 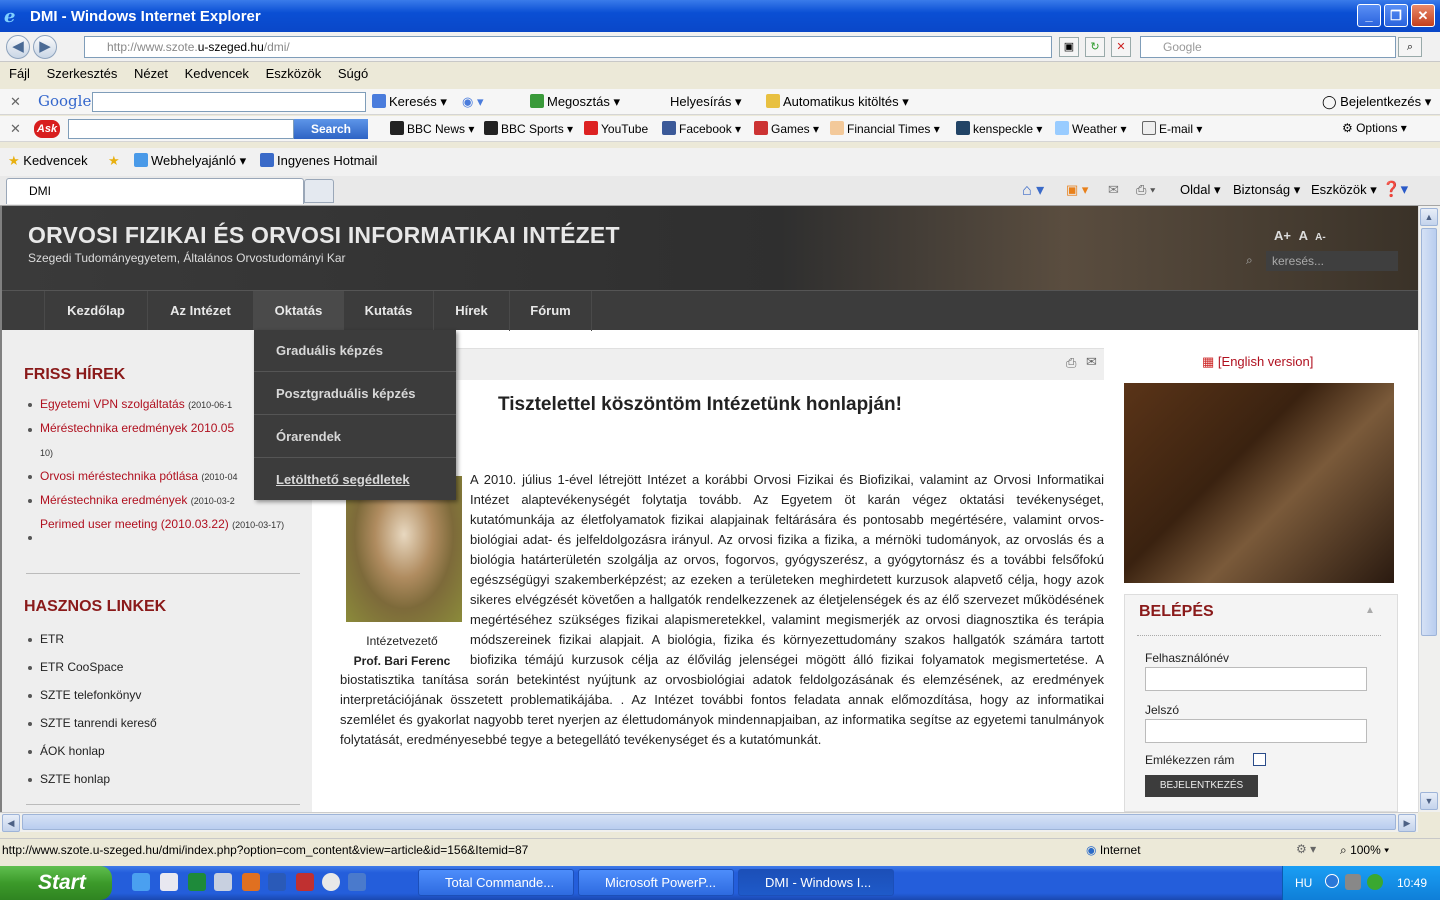 What do you see at coordinates (82, 73) in the screenshot?
I see `menu-edit: Szerkesztés` at bounding box center [82, 73].